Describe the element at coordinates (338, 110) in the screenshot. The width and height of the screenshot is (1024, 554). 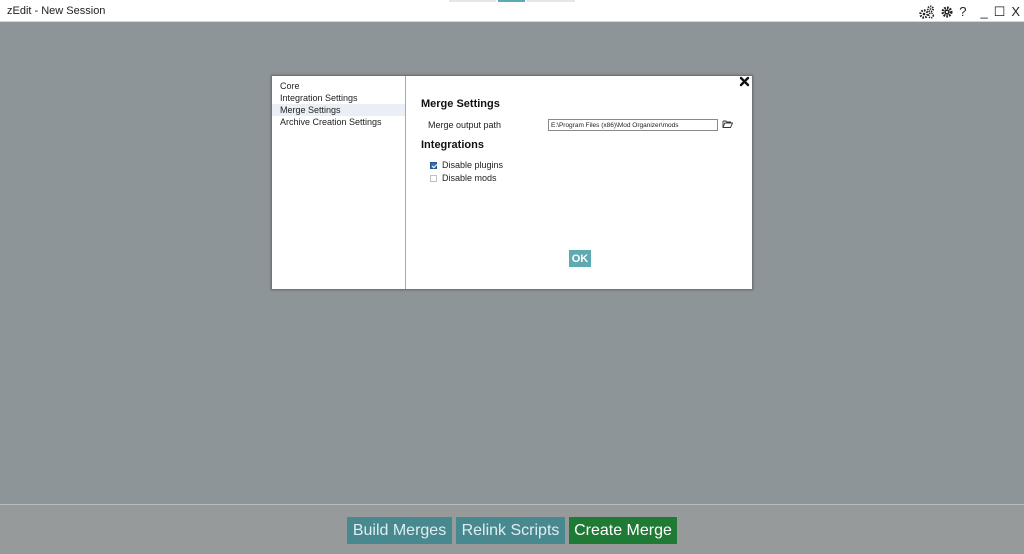
I see `nav-item-merge-settings: Merge Settings` at that location.